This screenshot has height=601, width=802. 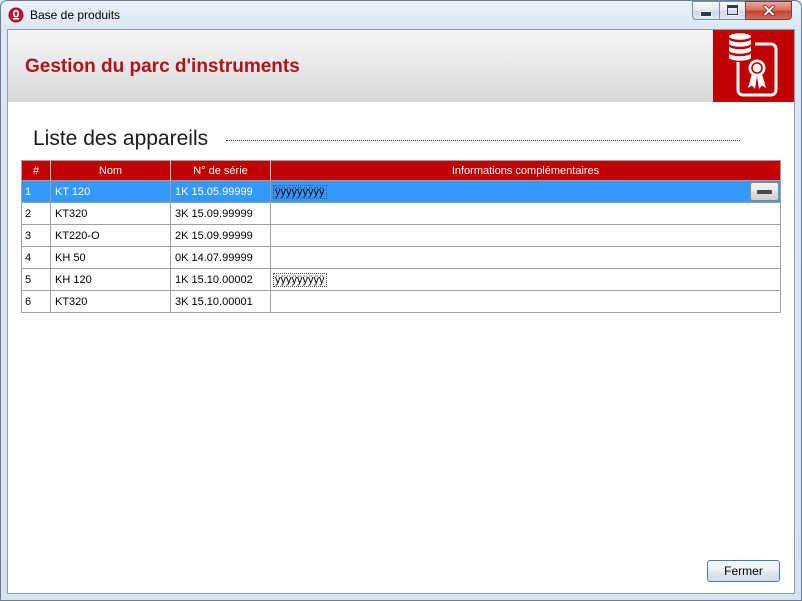 What do you see at coordinates (220, 191) in the screenshot?
I see `cell-serie: 1K 15.05.99999` at bounding box center [220, 191].